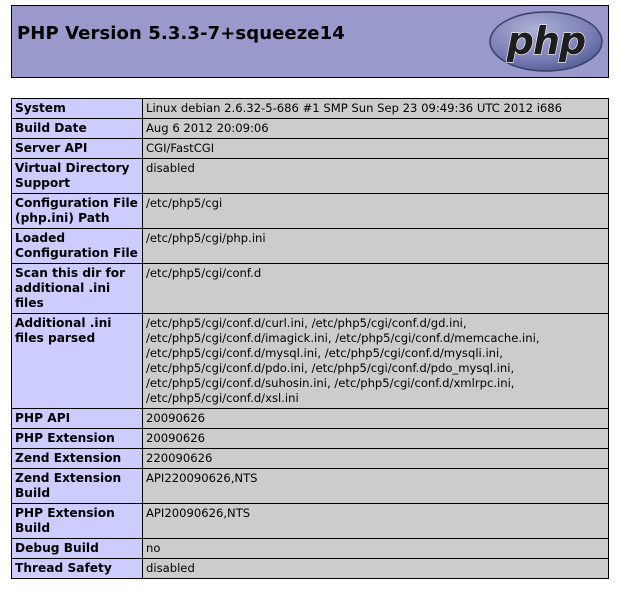 This screenshot has height=606, width=618. I want to click on row-label: Server API, so click(77, 148).